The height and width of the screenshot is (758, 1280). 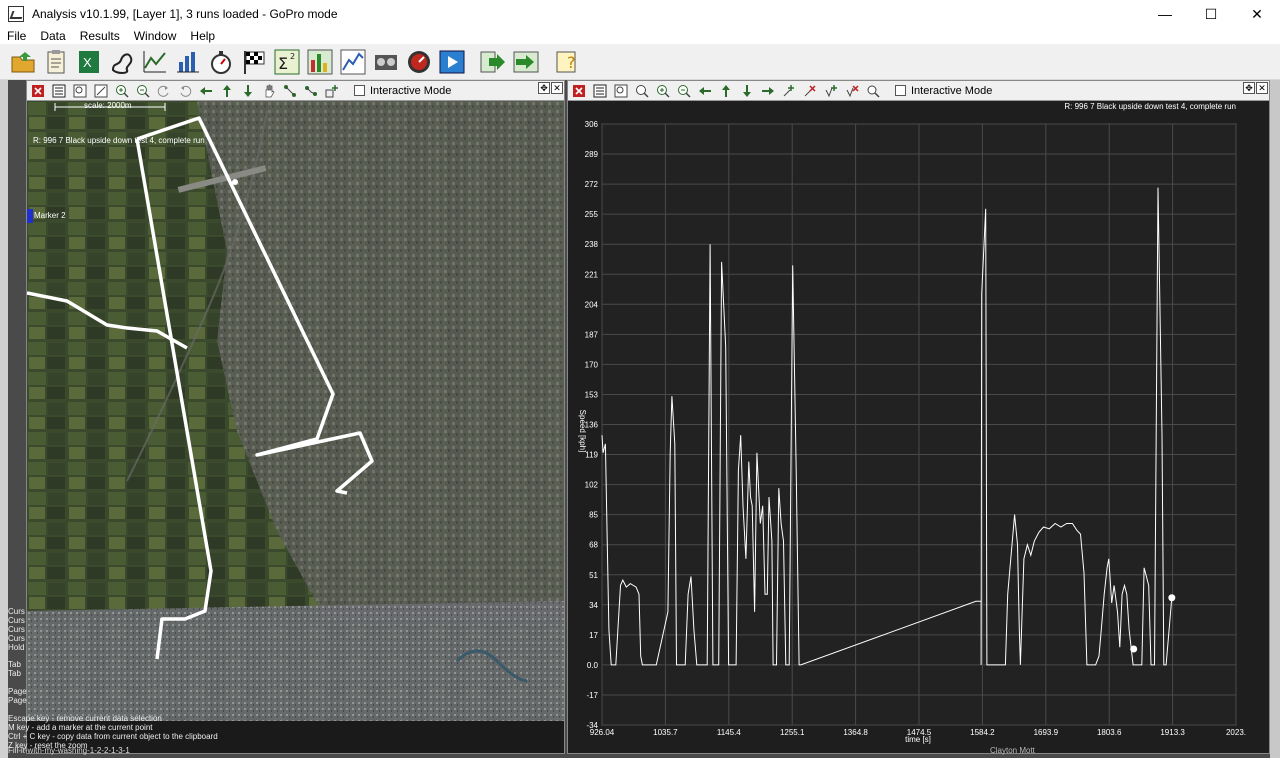 What do you see at coordinates (1236, 732) in the screenshot?
I see `x-tick-label: 2023.` at bounding box center [1236, 732].